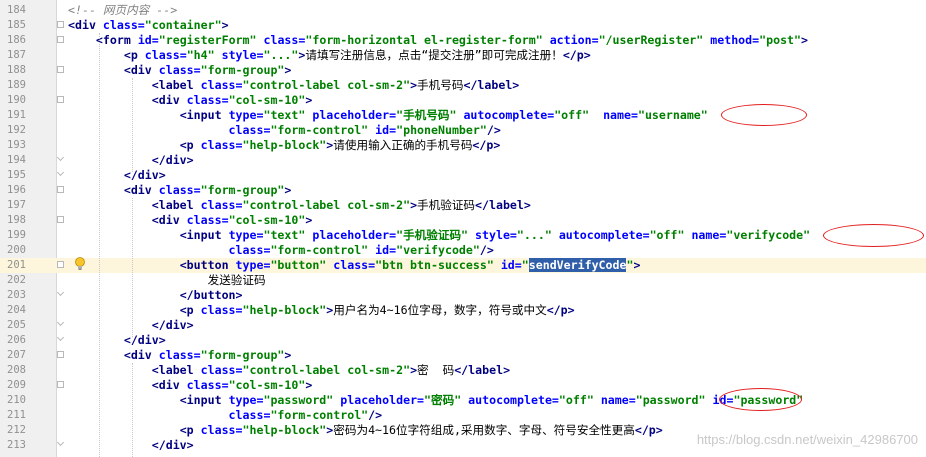 The width and height of the screenshot is (926, 457). I want to click on code-line: 198 <div class="col-sm-10">, so click(463, 220).